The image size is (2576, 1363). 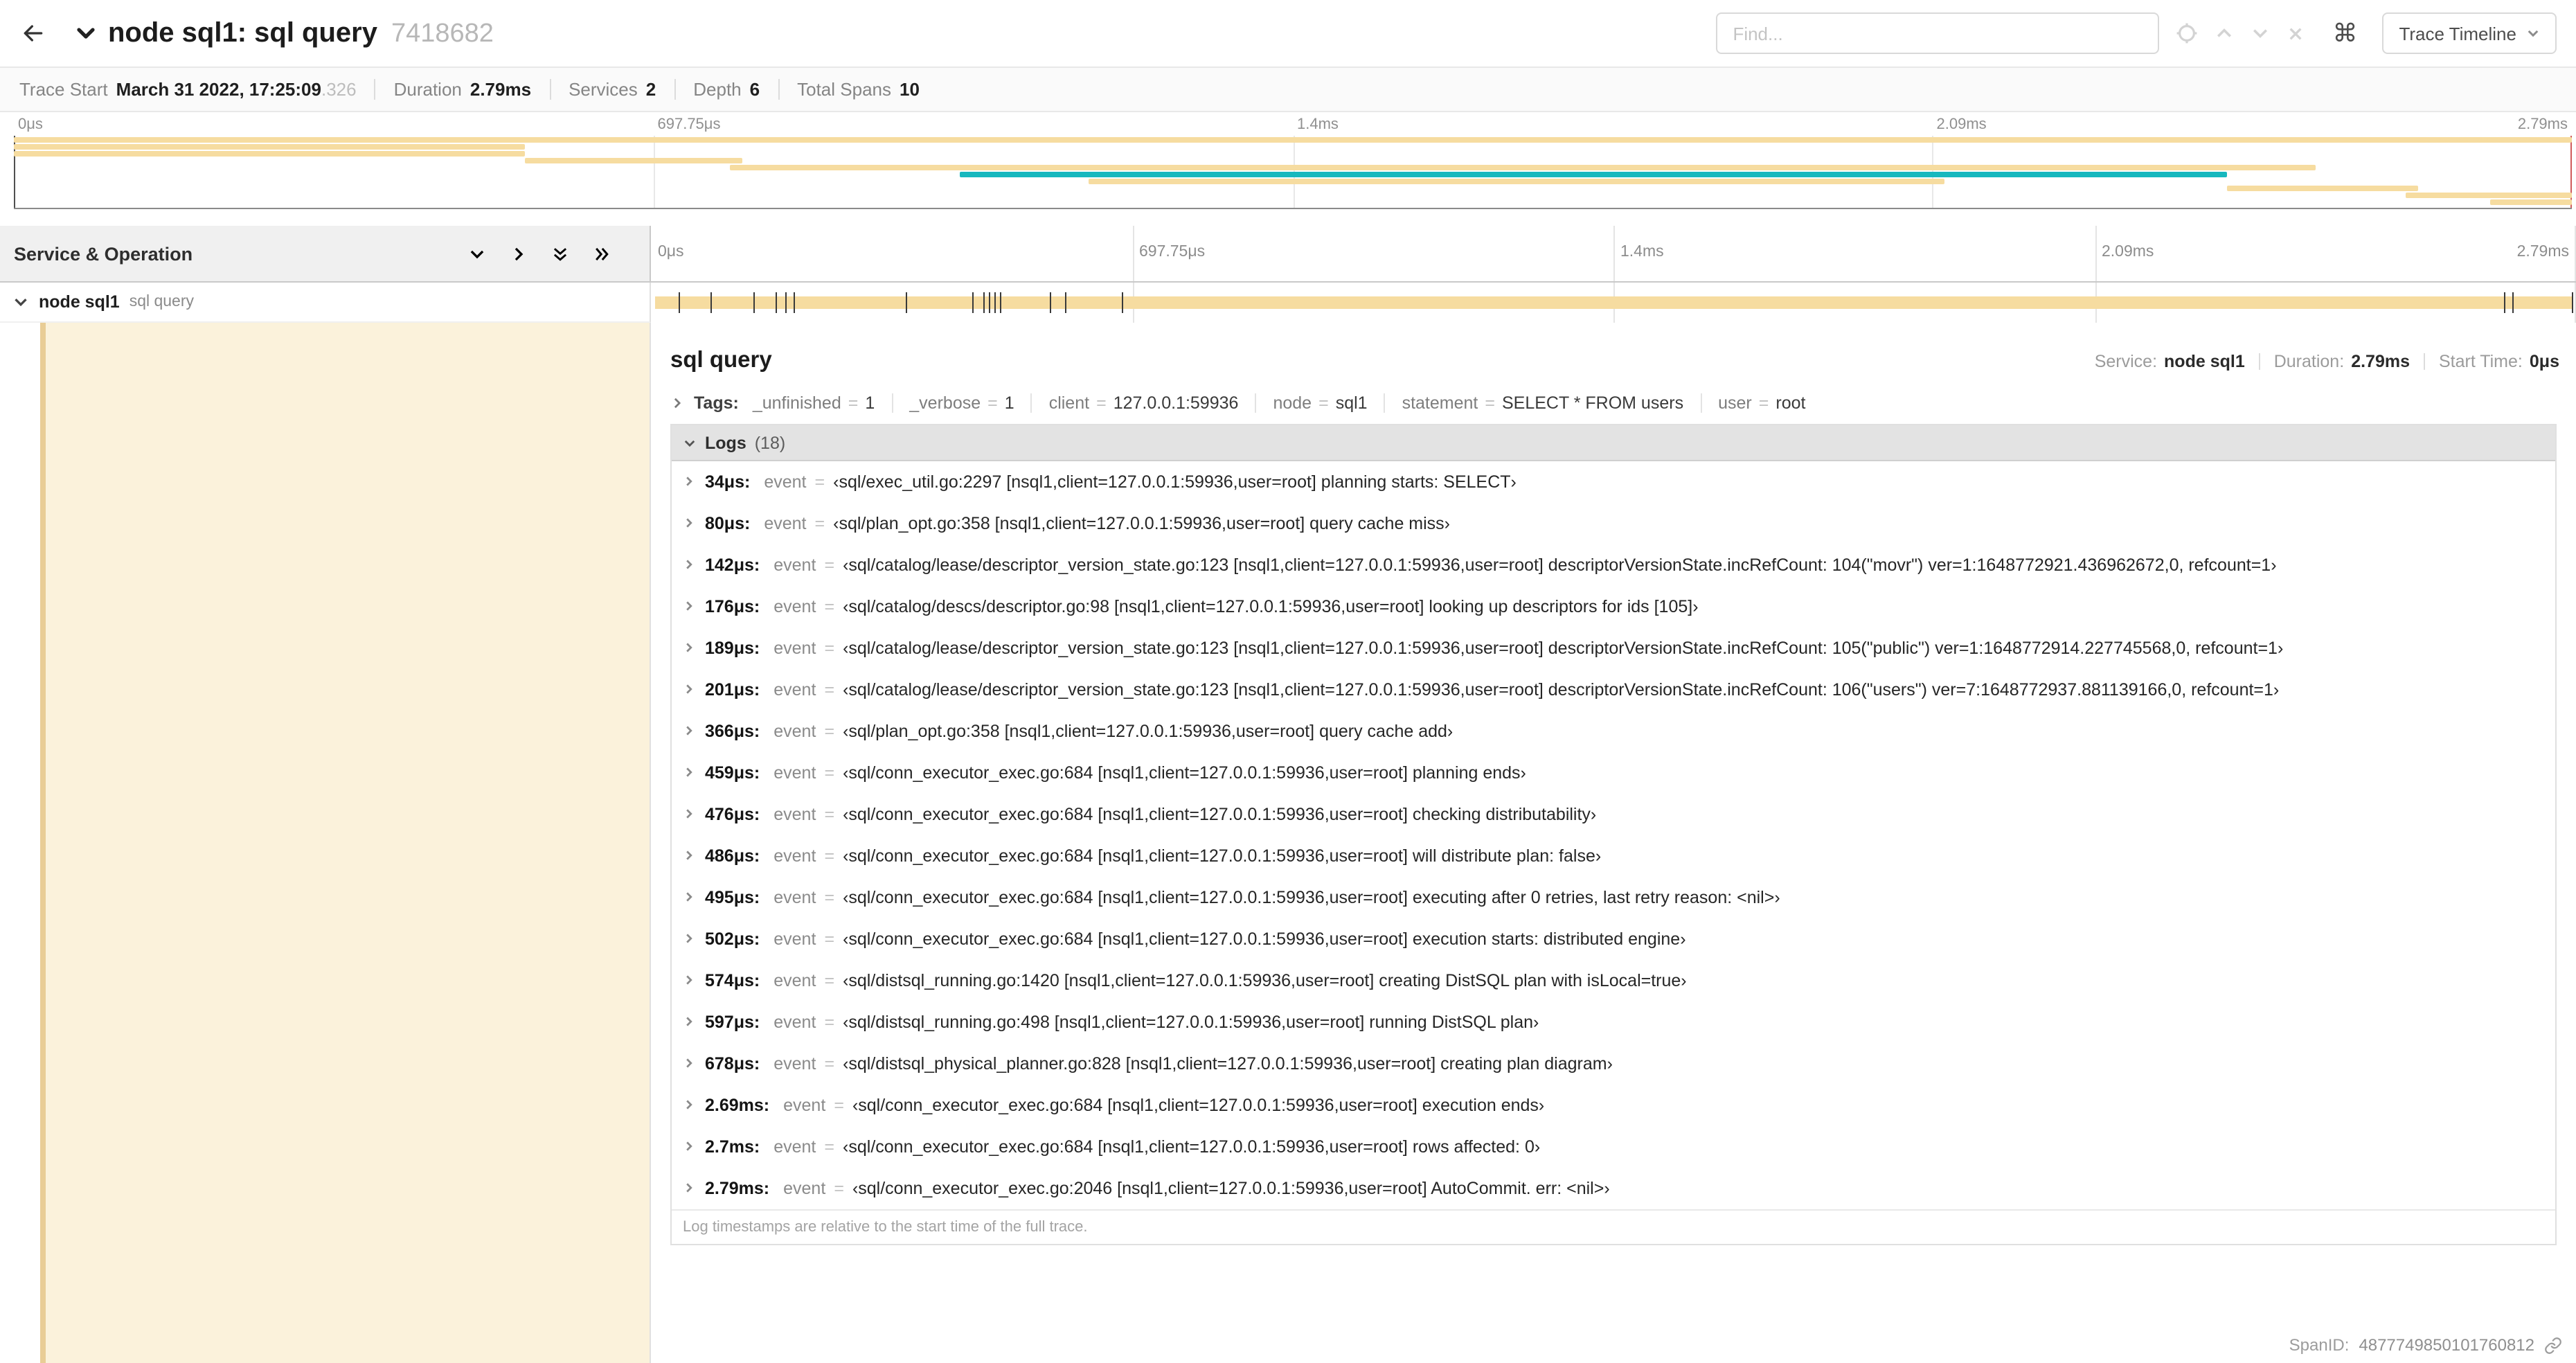 I want to click on logs-count: (18), so click(x=770, y=442).